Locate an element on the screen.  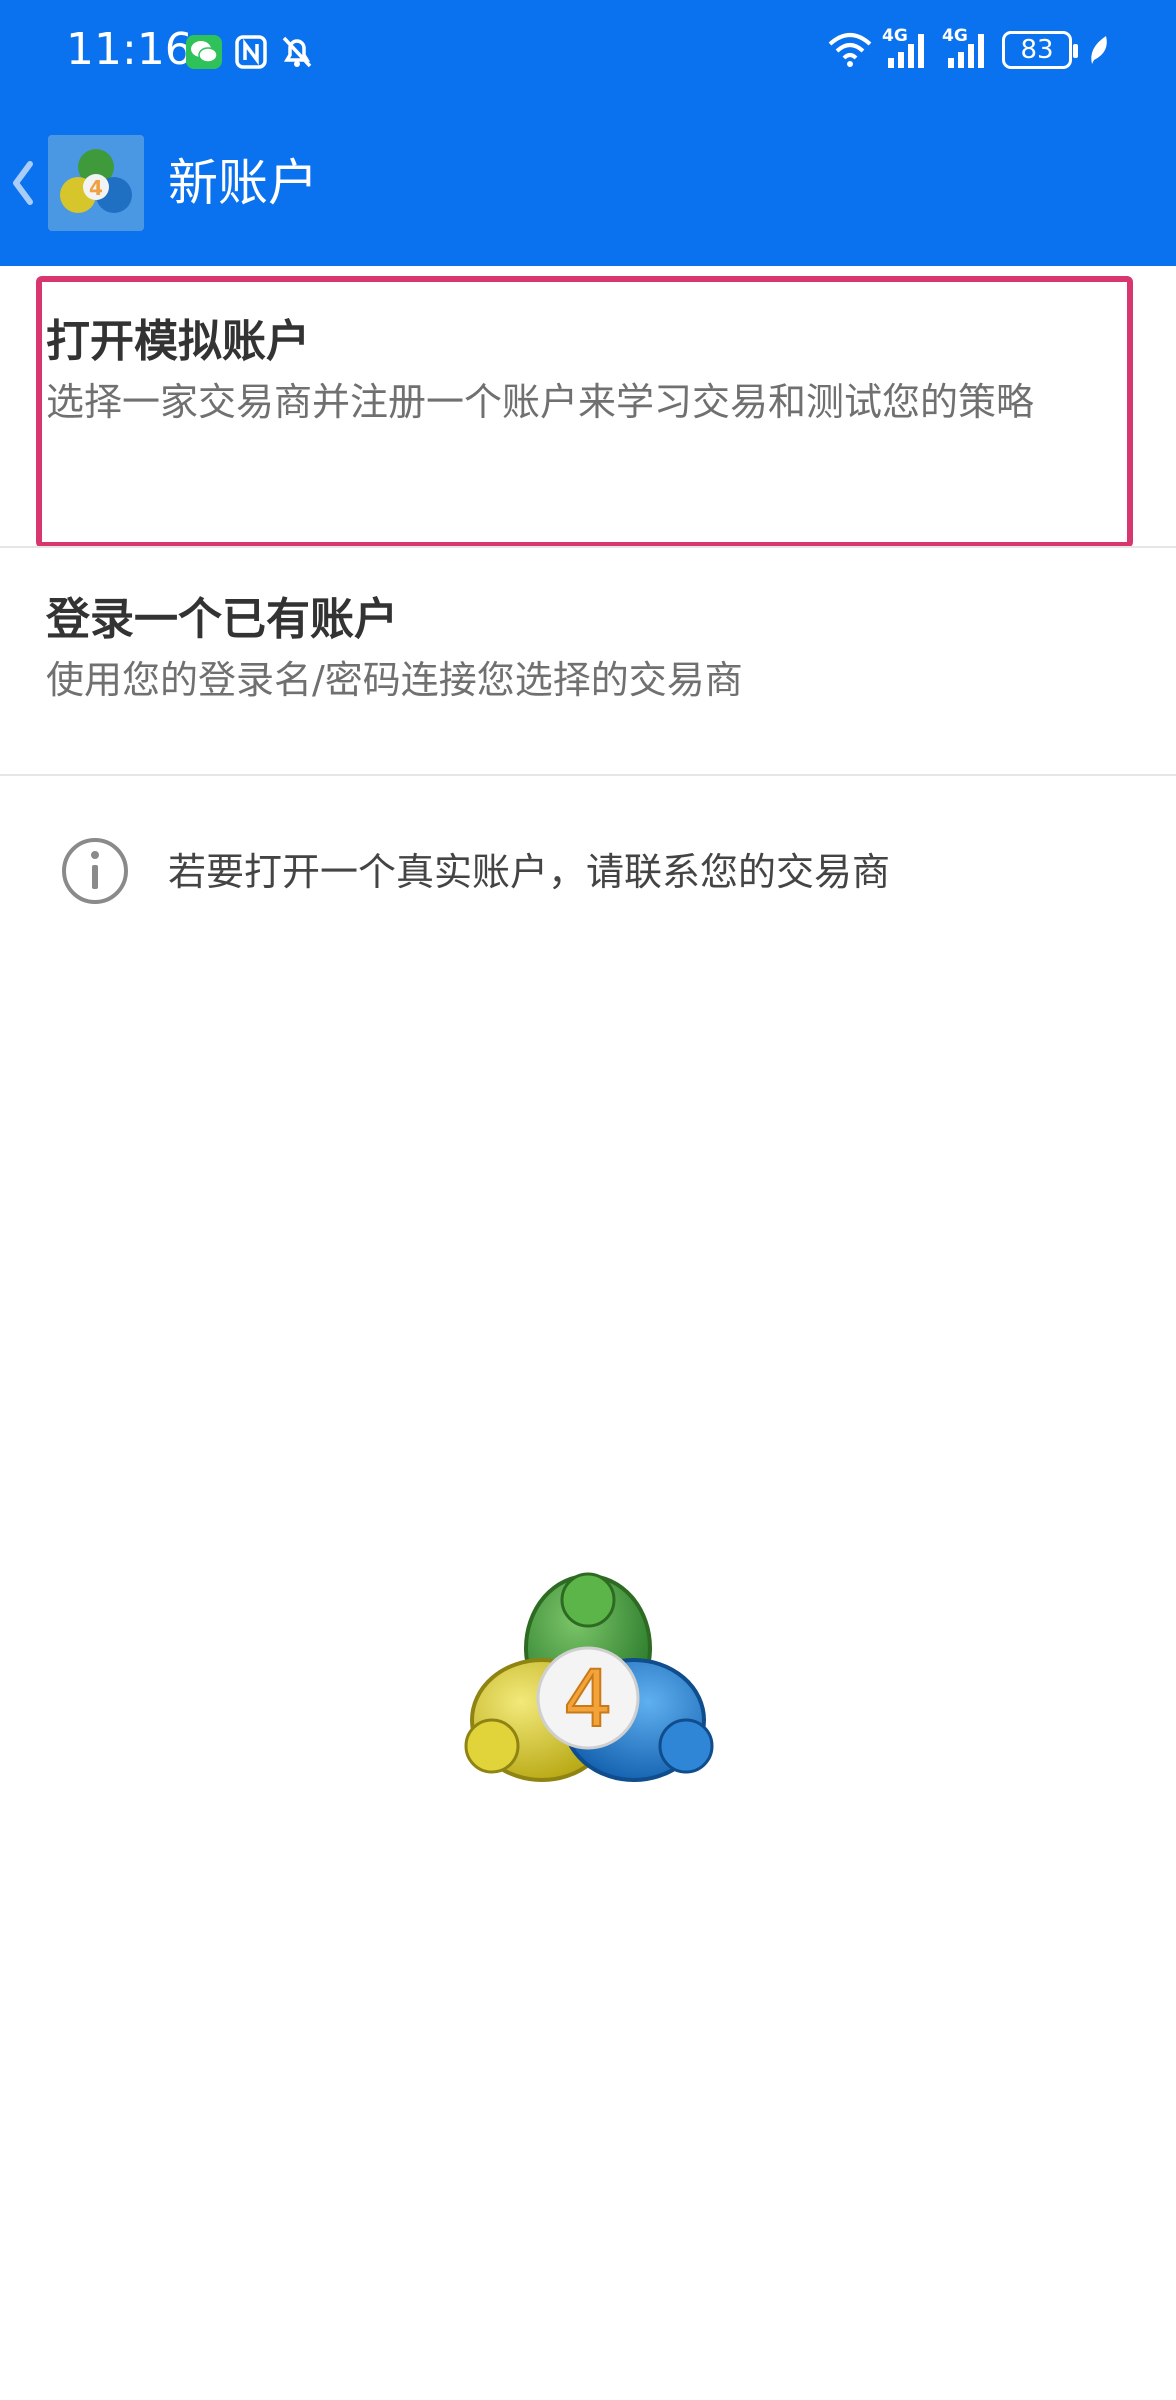
chevron-left-icon is located at coordinates (23, 183).